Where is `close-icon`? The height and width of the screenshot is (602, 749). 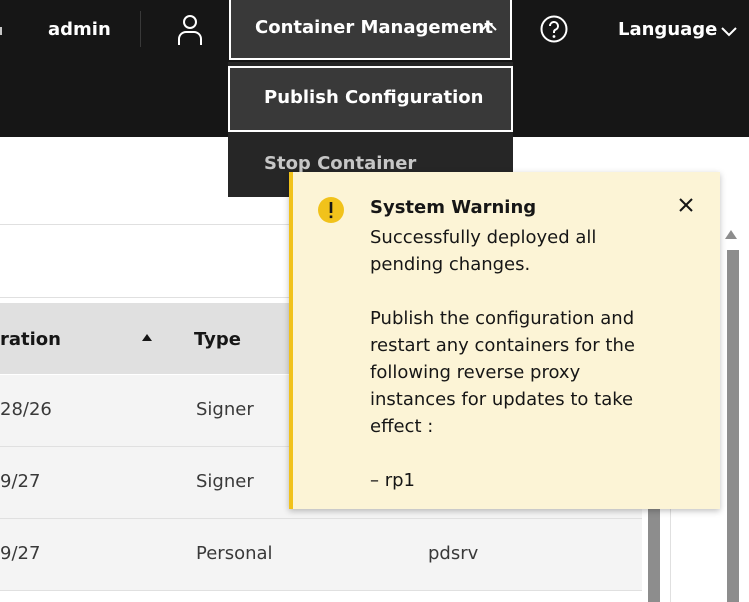 close-icon is located at coordinates (686, 205).